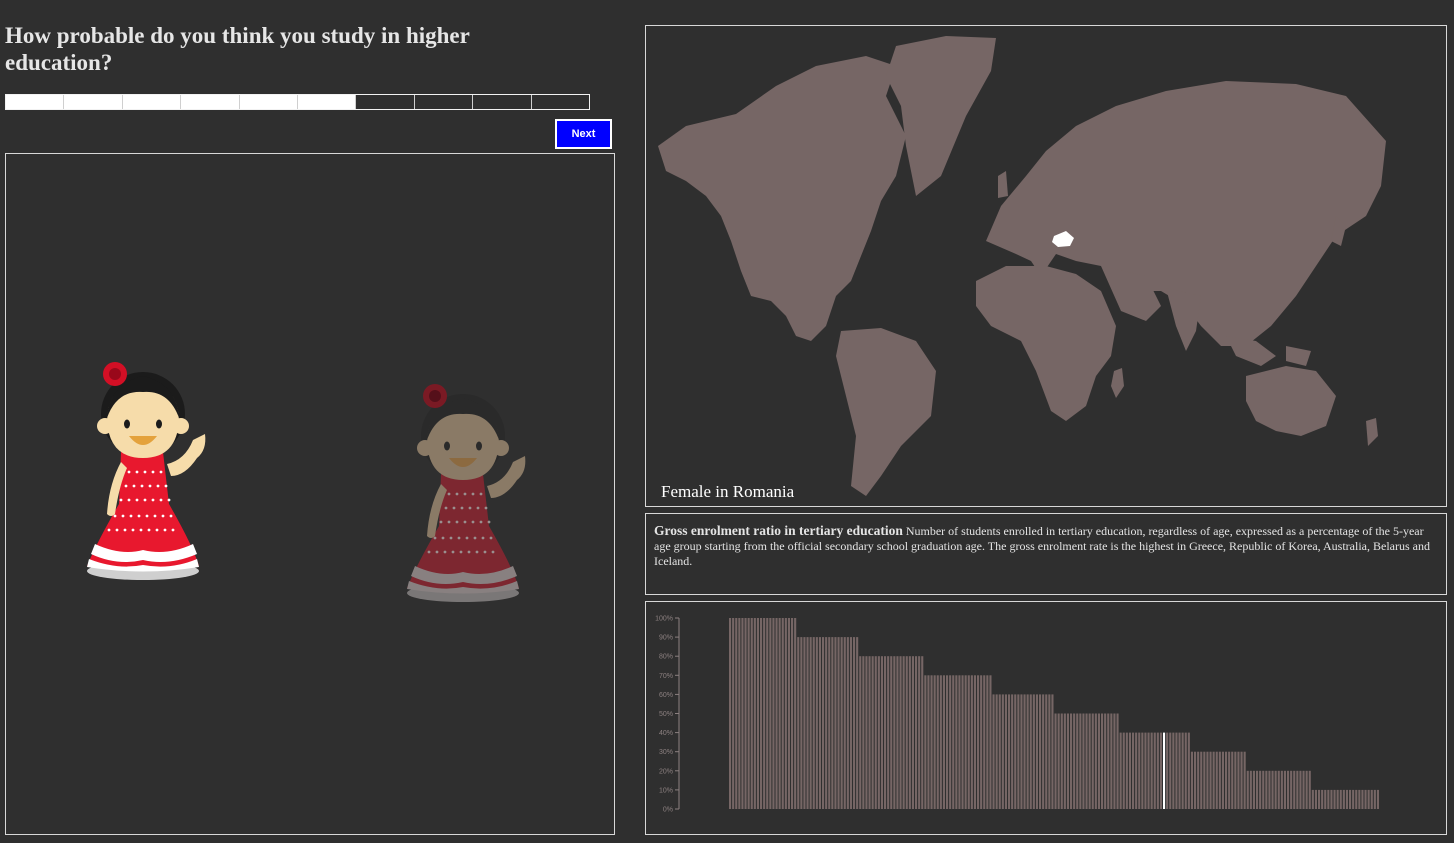  Describe the element at coordinates (666, 790) in the screenshot. I see `y-tick-label: 10%` at that location.